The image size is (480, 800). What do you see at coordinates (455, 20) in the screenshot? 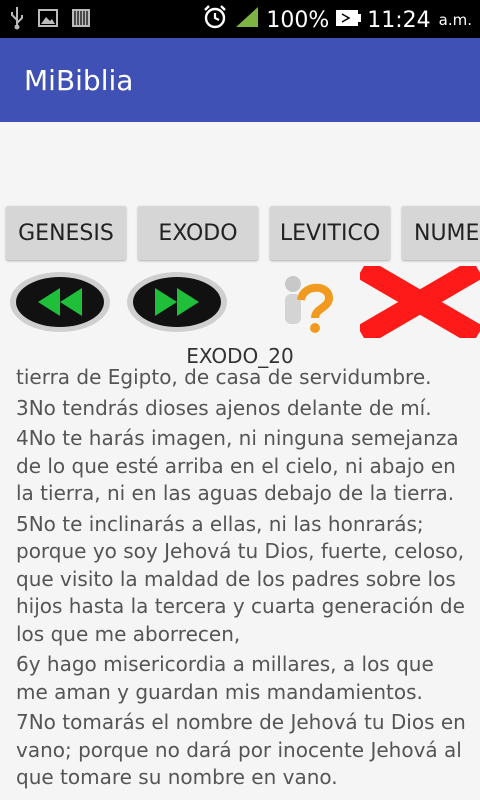
I see `clock-ampm: a.m.` at bounding box center [455, 20].